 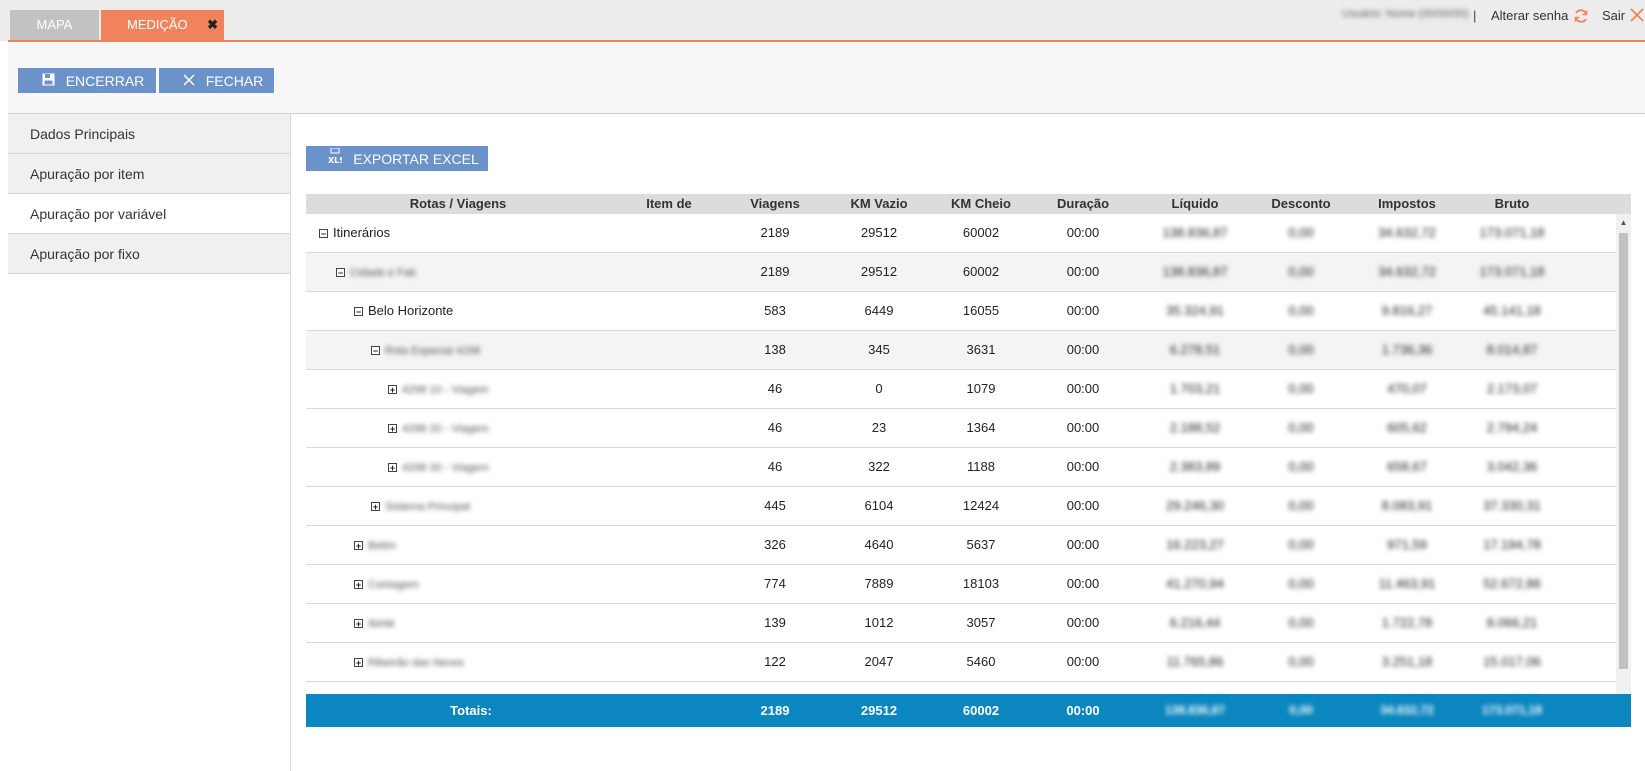 I want to click on cell-km-cheio: 3631, so click(x=981, y=349).